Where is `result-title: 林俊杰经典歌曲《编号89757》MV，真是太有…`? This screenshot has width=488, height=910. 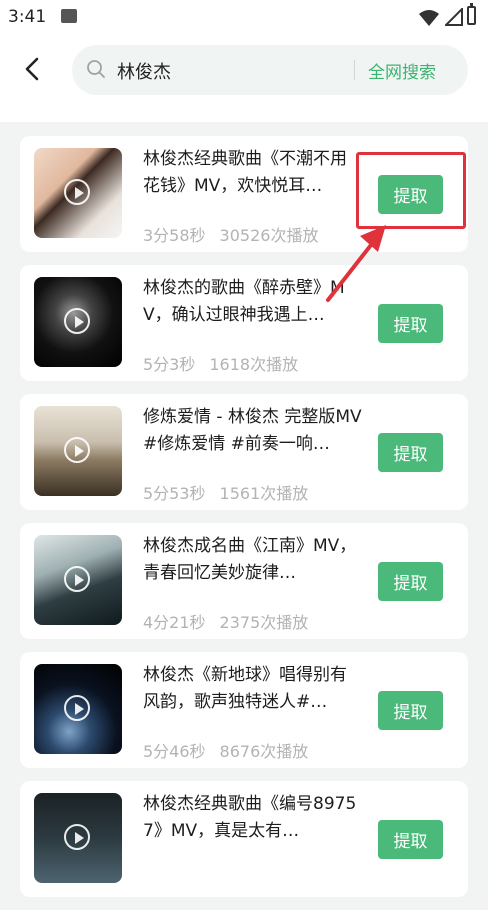 result-title: 林俊杰经典歌曲《编号89757》MV，真是太有… is located at coordinates (253, 818).